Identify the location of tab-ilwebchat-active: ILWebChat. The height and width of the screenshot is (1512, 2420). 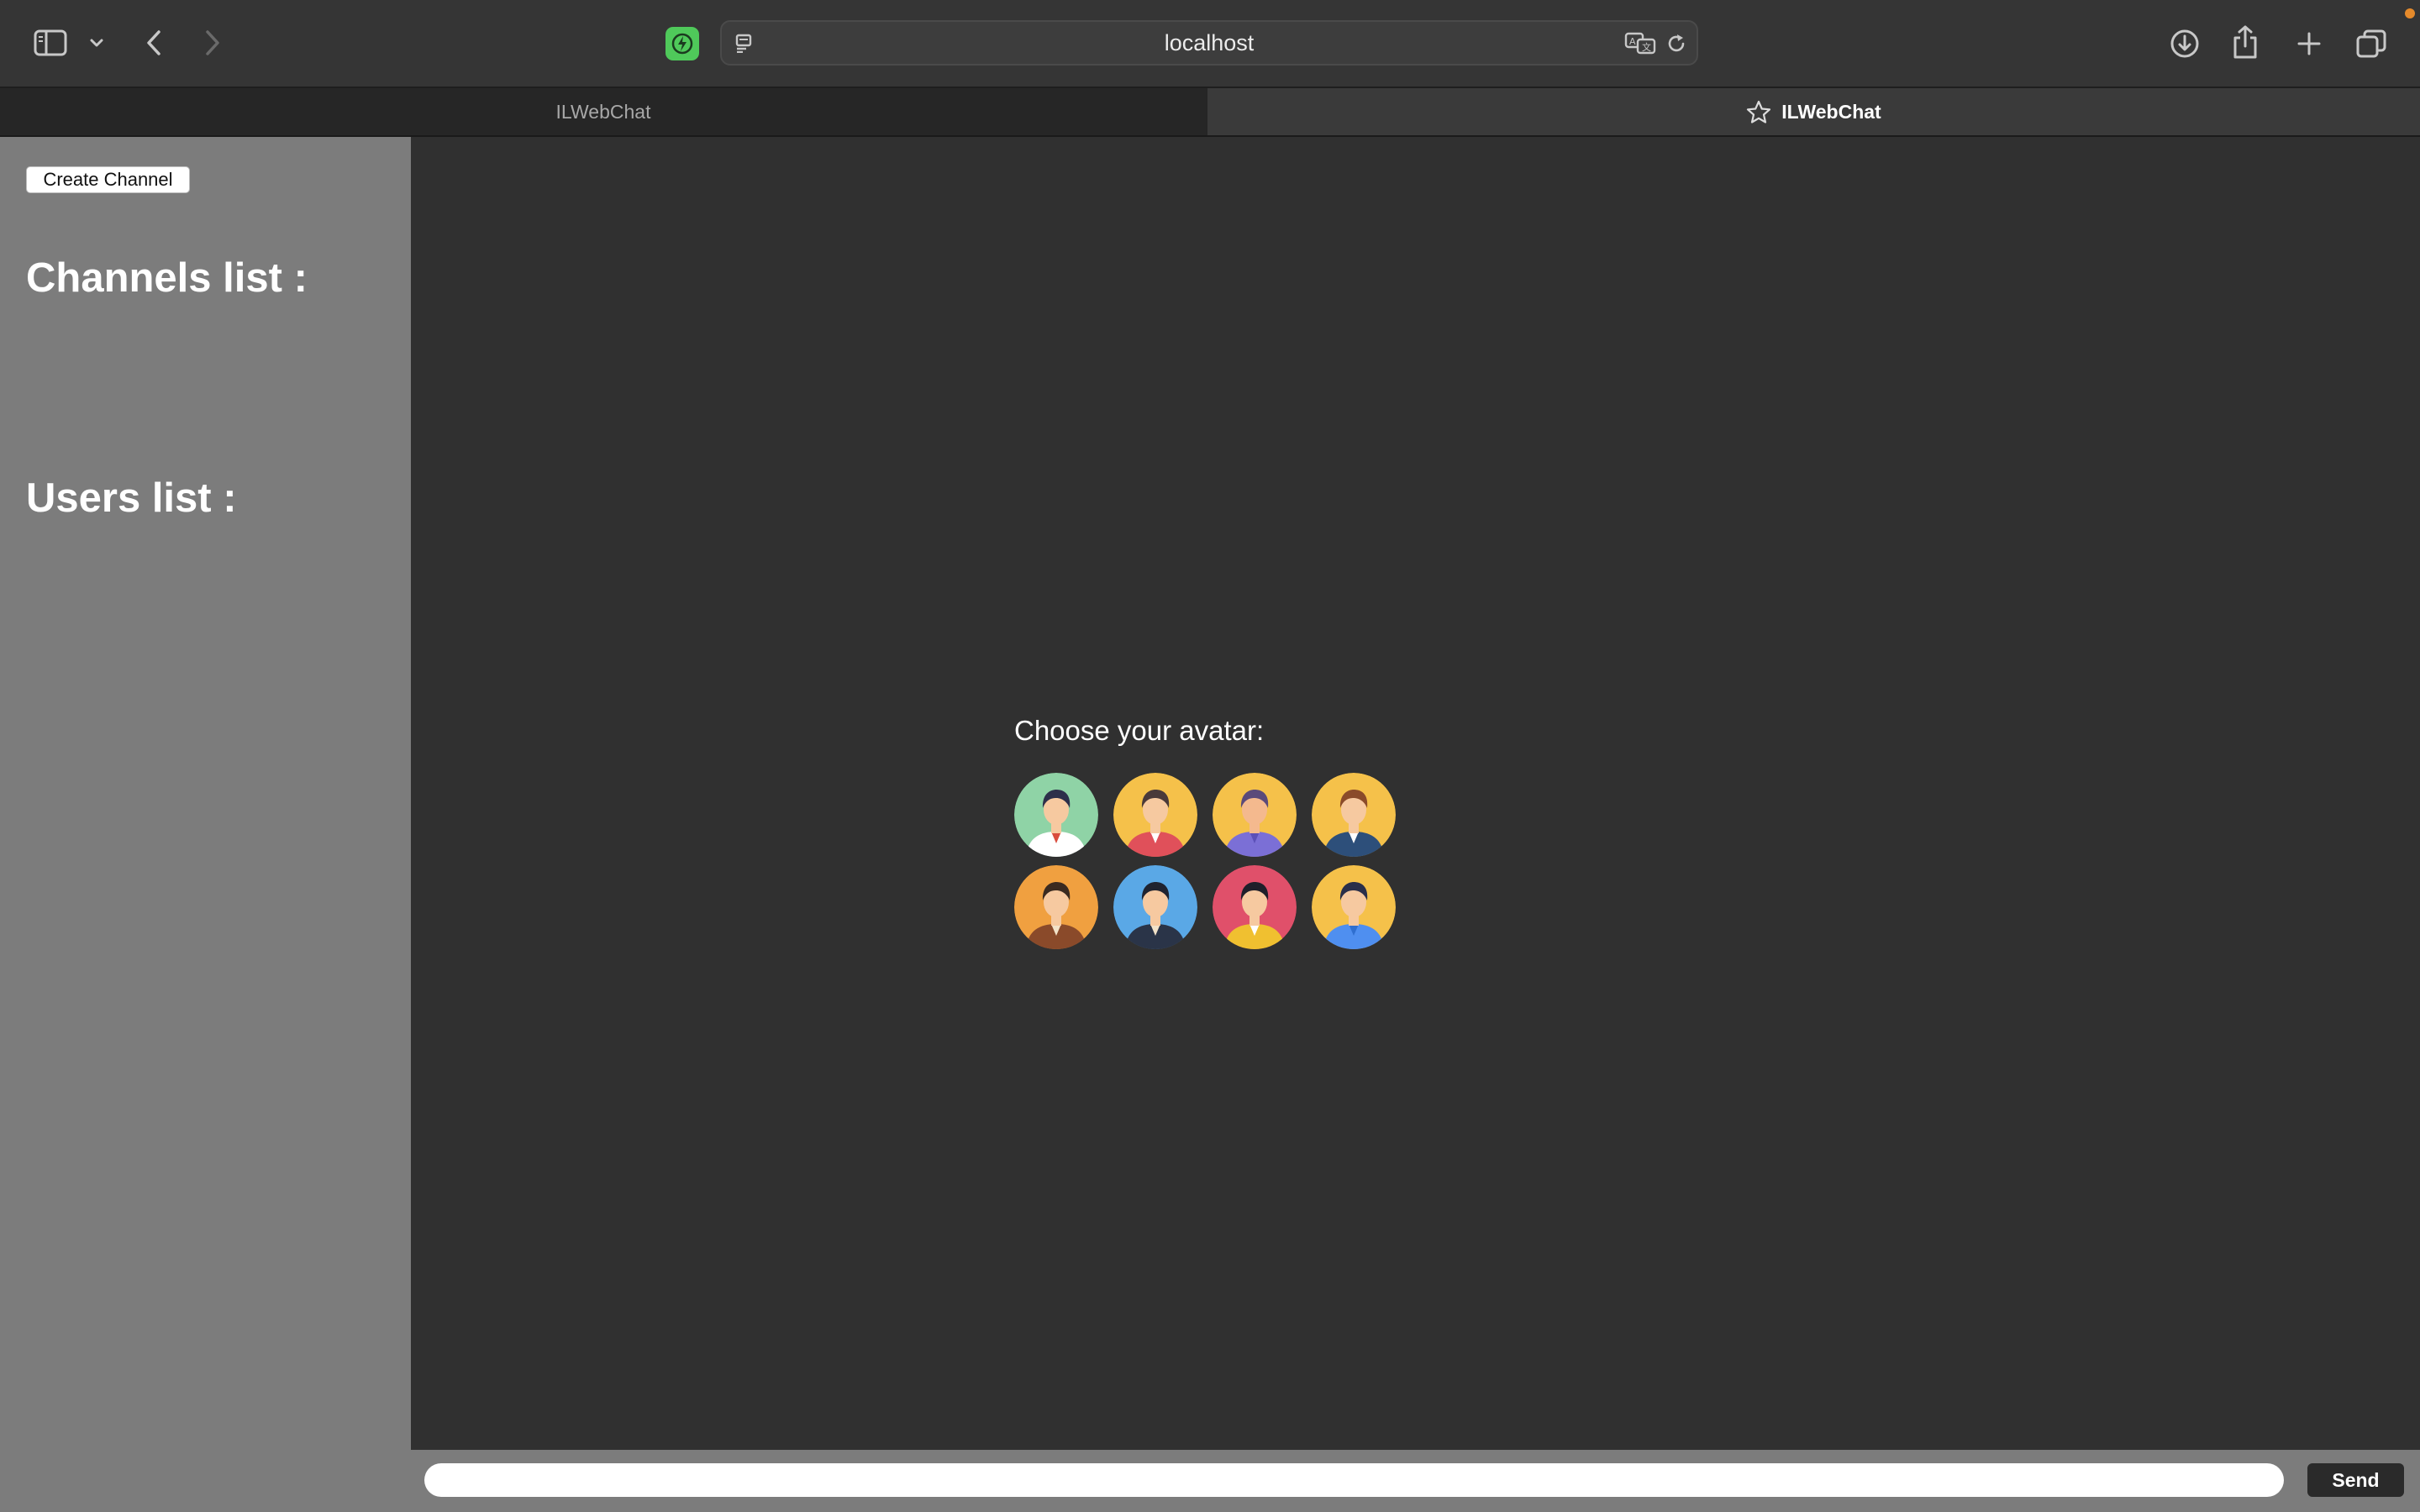
(1813, 111).